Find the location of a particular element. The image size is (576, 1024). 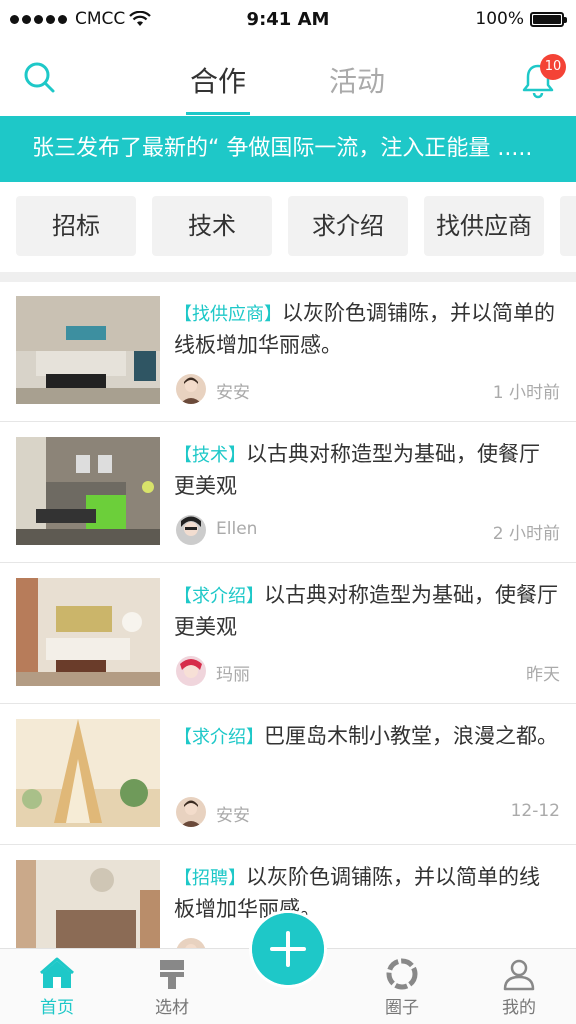

tab-home: 首页 is located at coordinates (57, 988).